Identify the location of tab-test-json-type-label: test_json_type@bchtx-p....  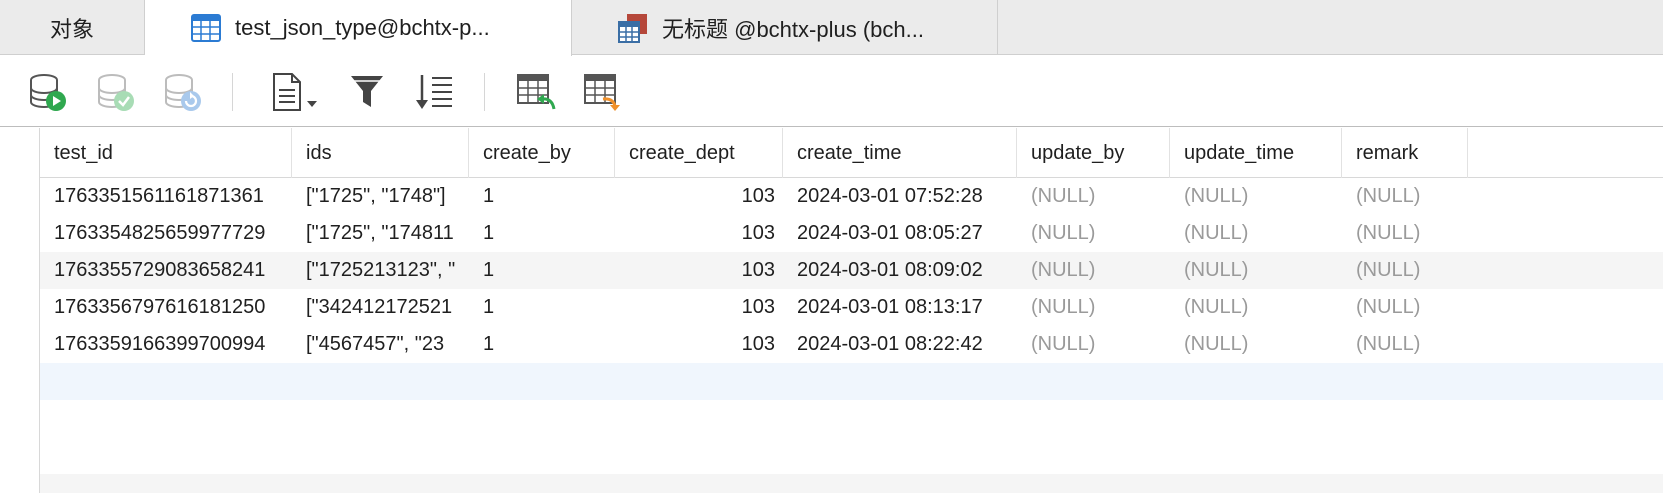
(362, 27).